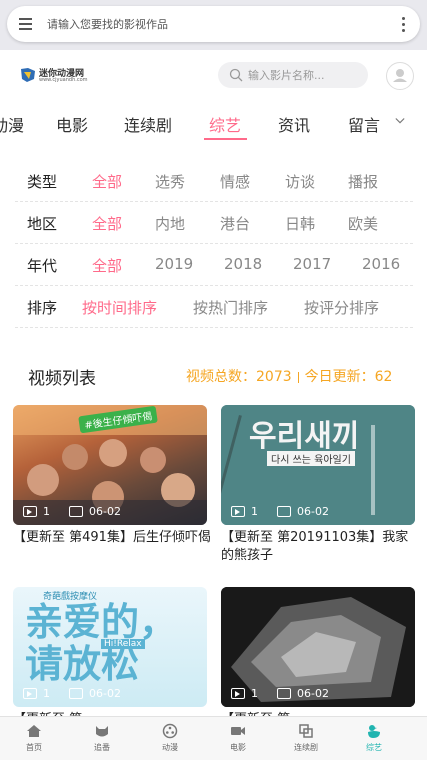 Image resolution: width=427 pixels, height=760 pixels. Describe the element at coordinates (214, 181) in the screenshot. I see `filter-row-type: 类型 全部 选秀 情感 访谈 播报` at that location.